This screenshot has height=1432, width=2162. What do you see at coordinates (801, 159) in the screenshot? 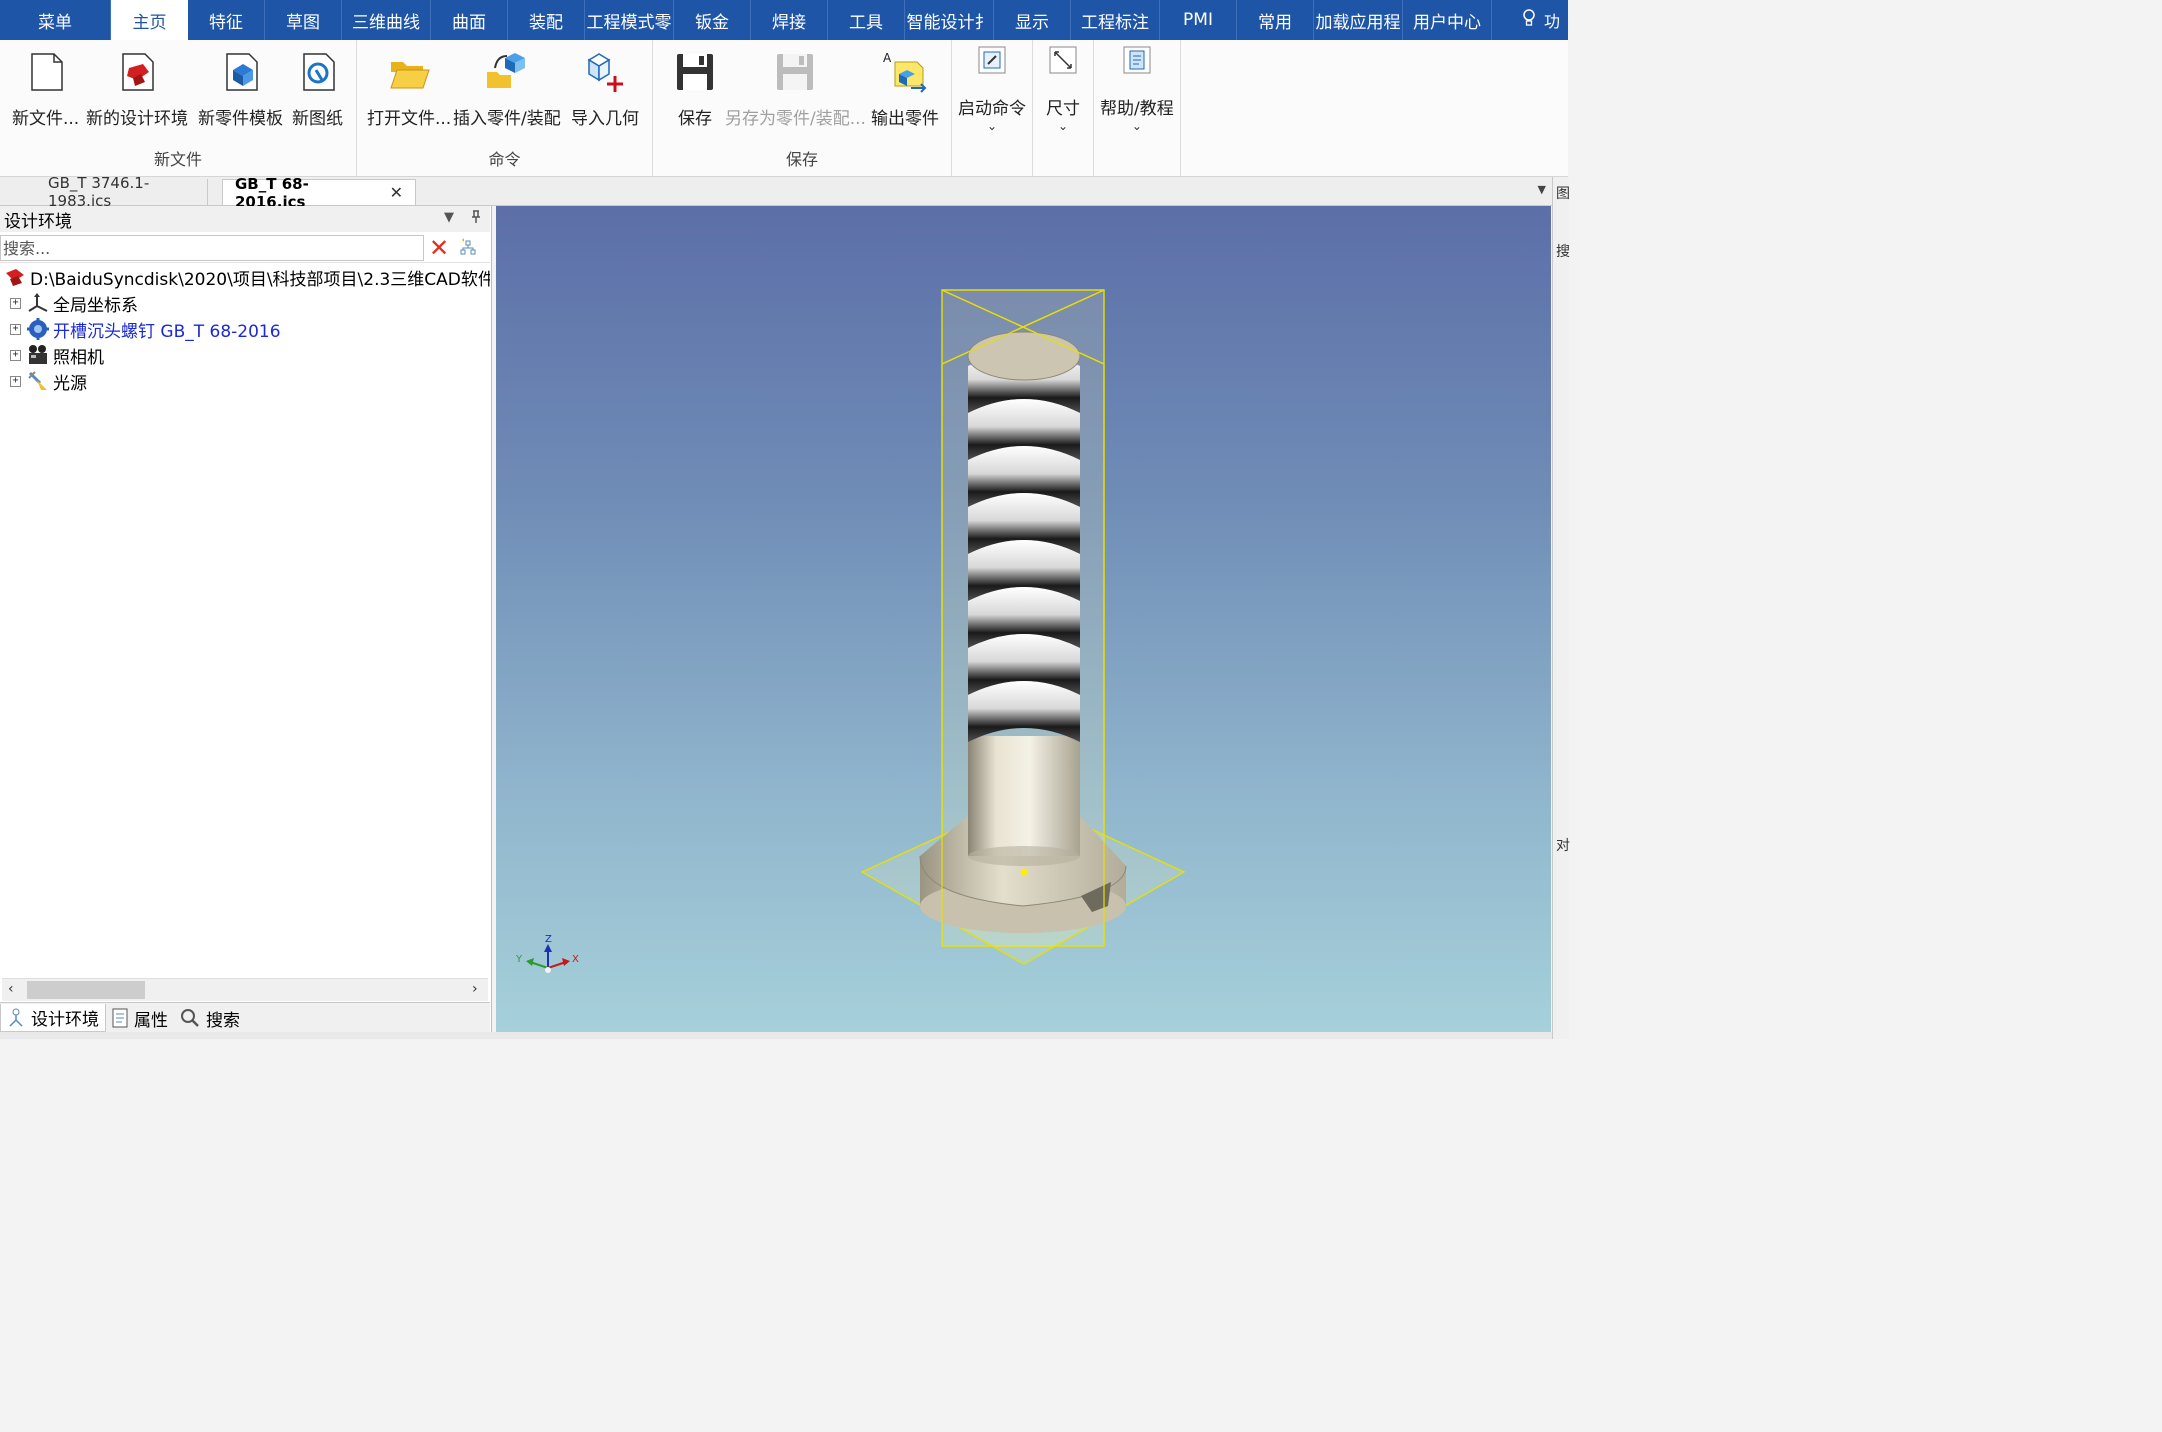
I see `ribbon-group-label: 保存` at bounding box center [801, 159].